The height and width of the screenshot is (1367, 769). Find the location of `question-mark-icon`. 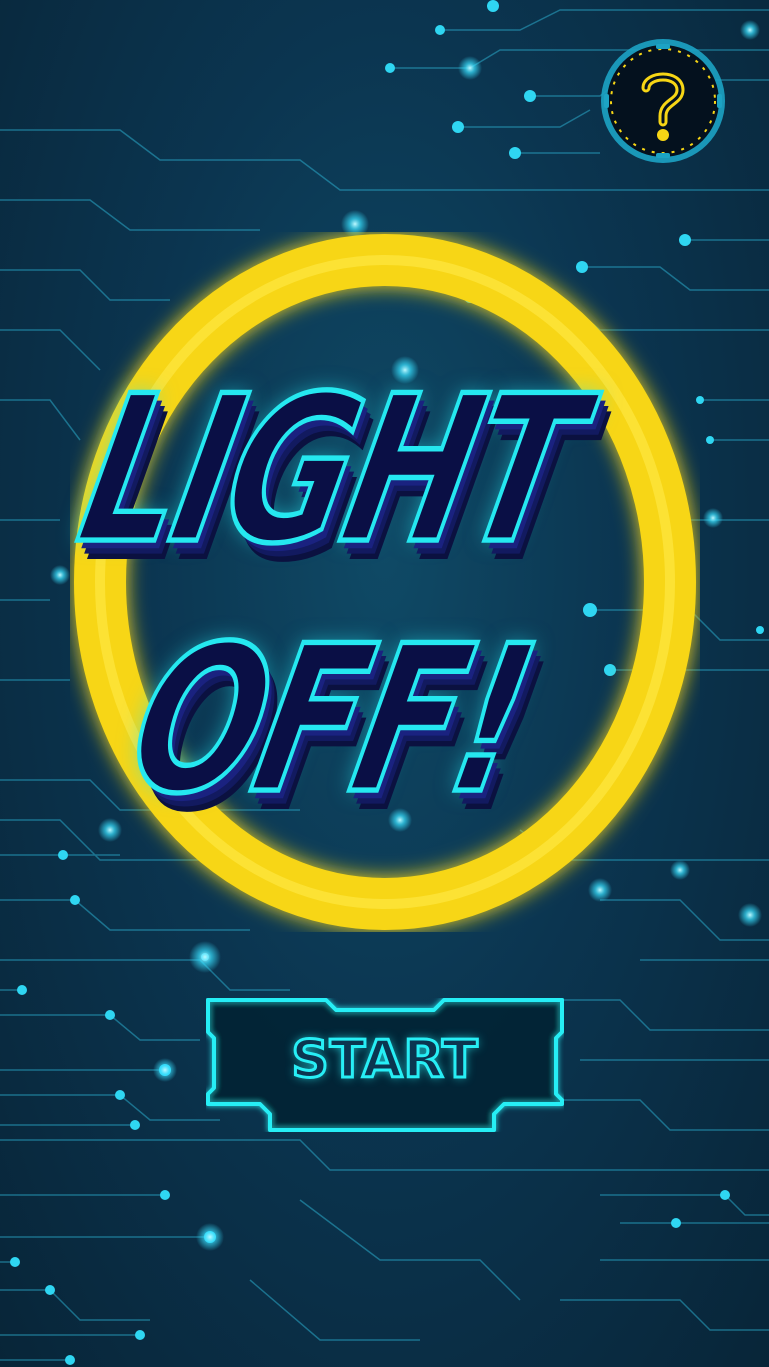

question-mark-icon is located at coordinates (663, 101).